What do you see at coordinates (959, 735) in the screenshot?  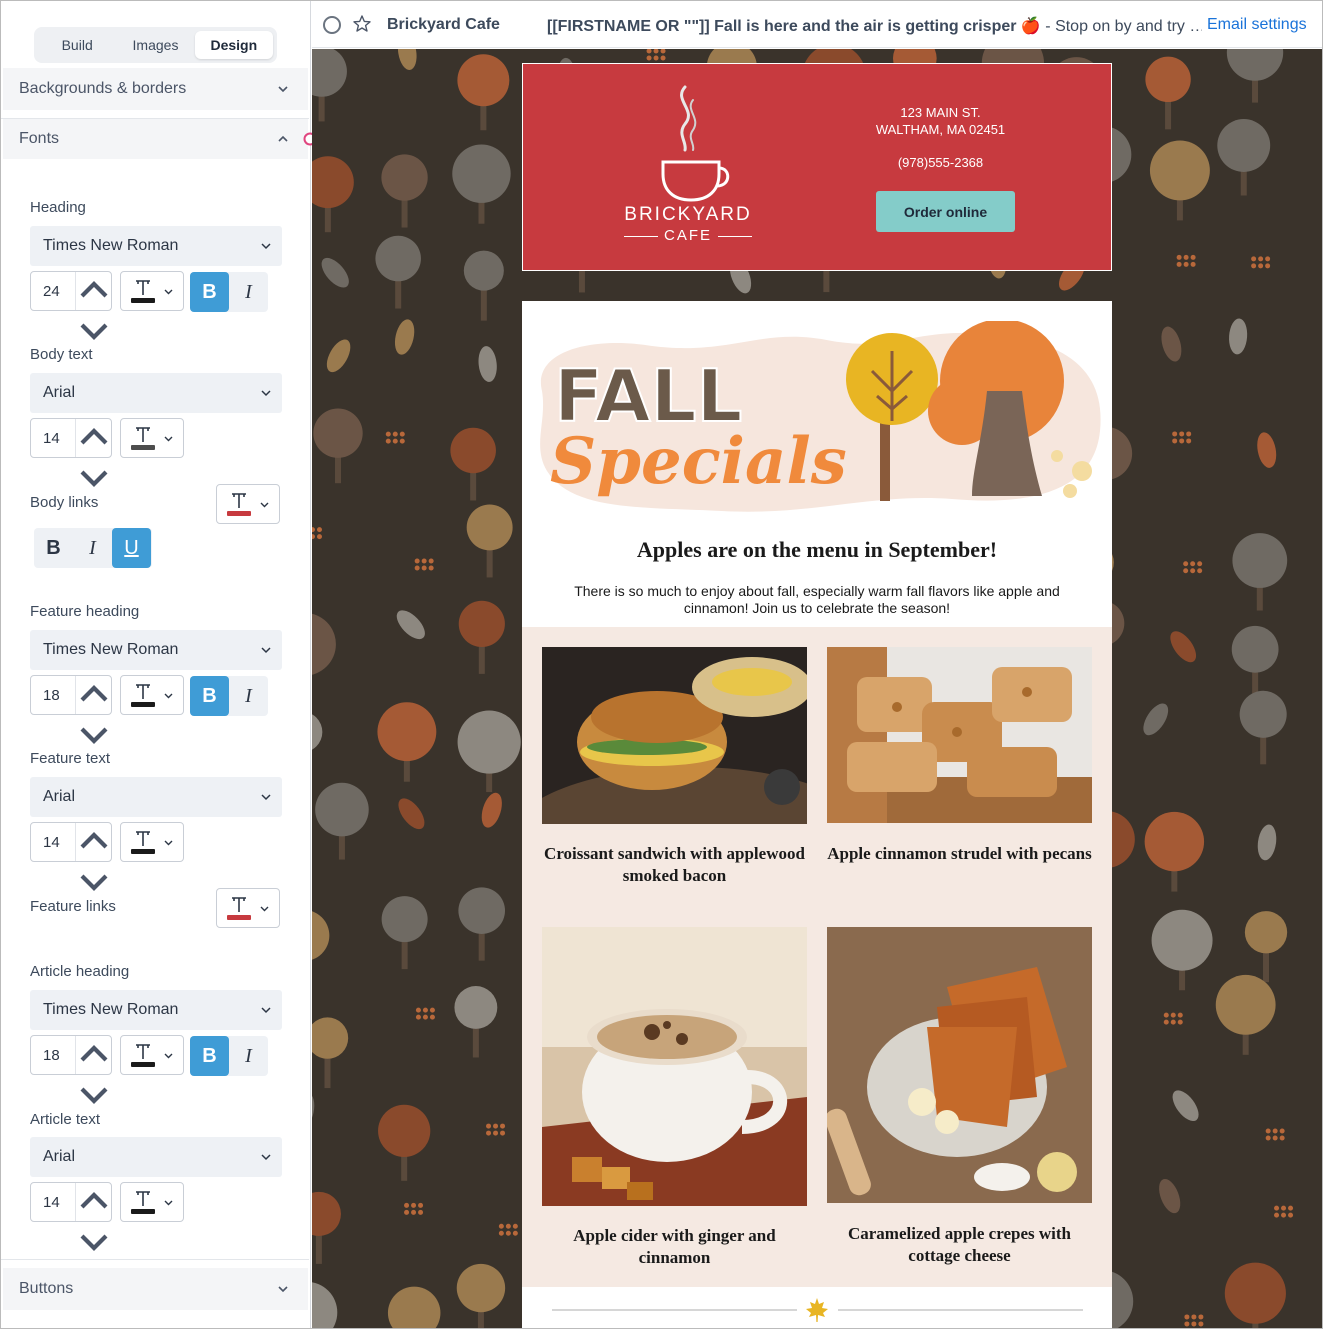 I see `feature-image-strudel` at bounding box center [959, 735].